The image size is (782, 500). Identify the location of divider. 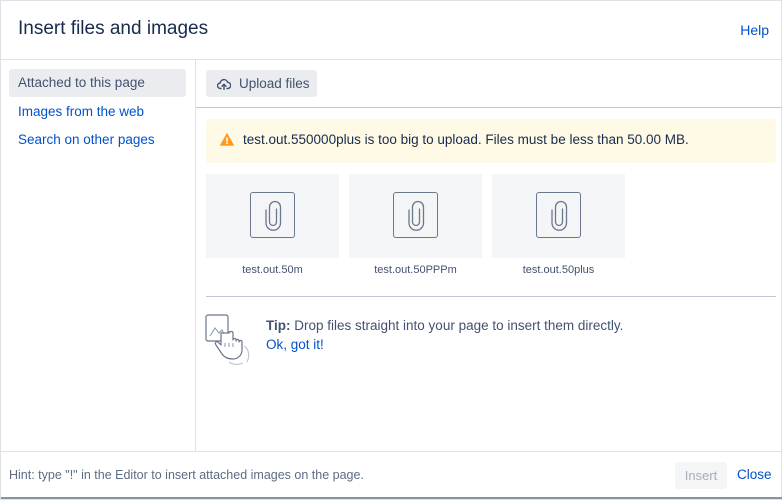
(491, 296).